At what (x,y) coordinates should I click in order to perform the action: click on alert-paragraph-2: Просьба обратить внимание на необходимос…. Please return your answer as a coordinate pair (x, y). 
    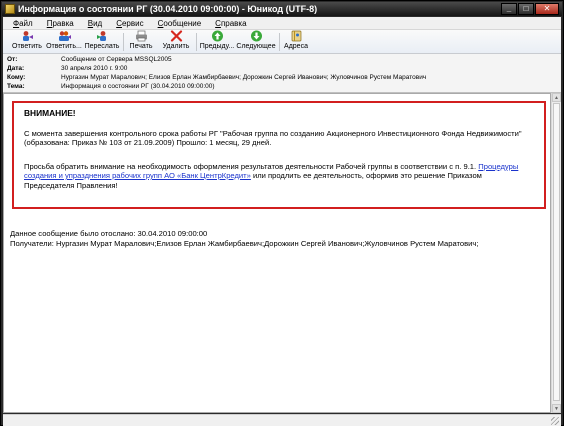
    Looking at the image, I should click on (271, 175).